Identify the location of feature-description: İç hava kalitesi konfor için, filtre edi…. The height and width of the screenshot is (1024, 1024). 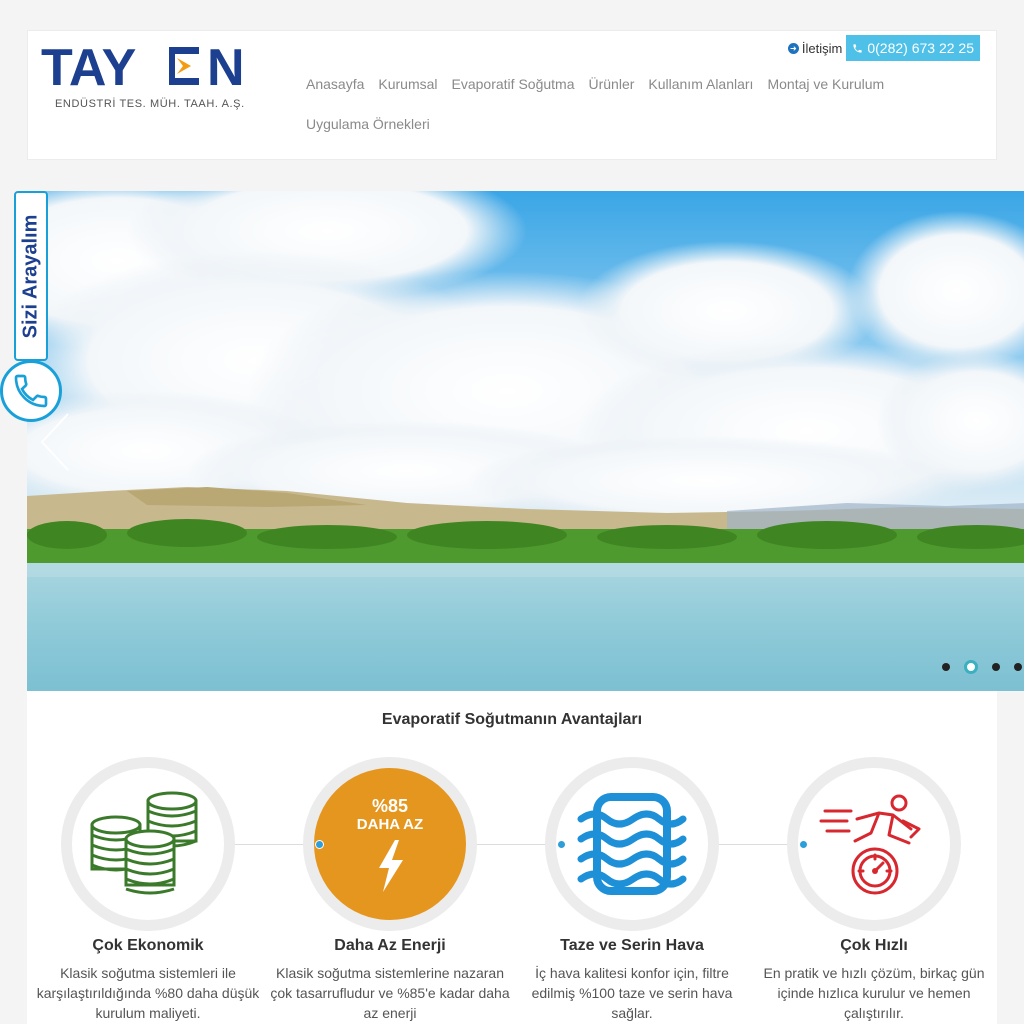
(632, 993).